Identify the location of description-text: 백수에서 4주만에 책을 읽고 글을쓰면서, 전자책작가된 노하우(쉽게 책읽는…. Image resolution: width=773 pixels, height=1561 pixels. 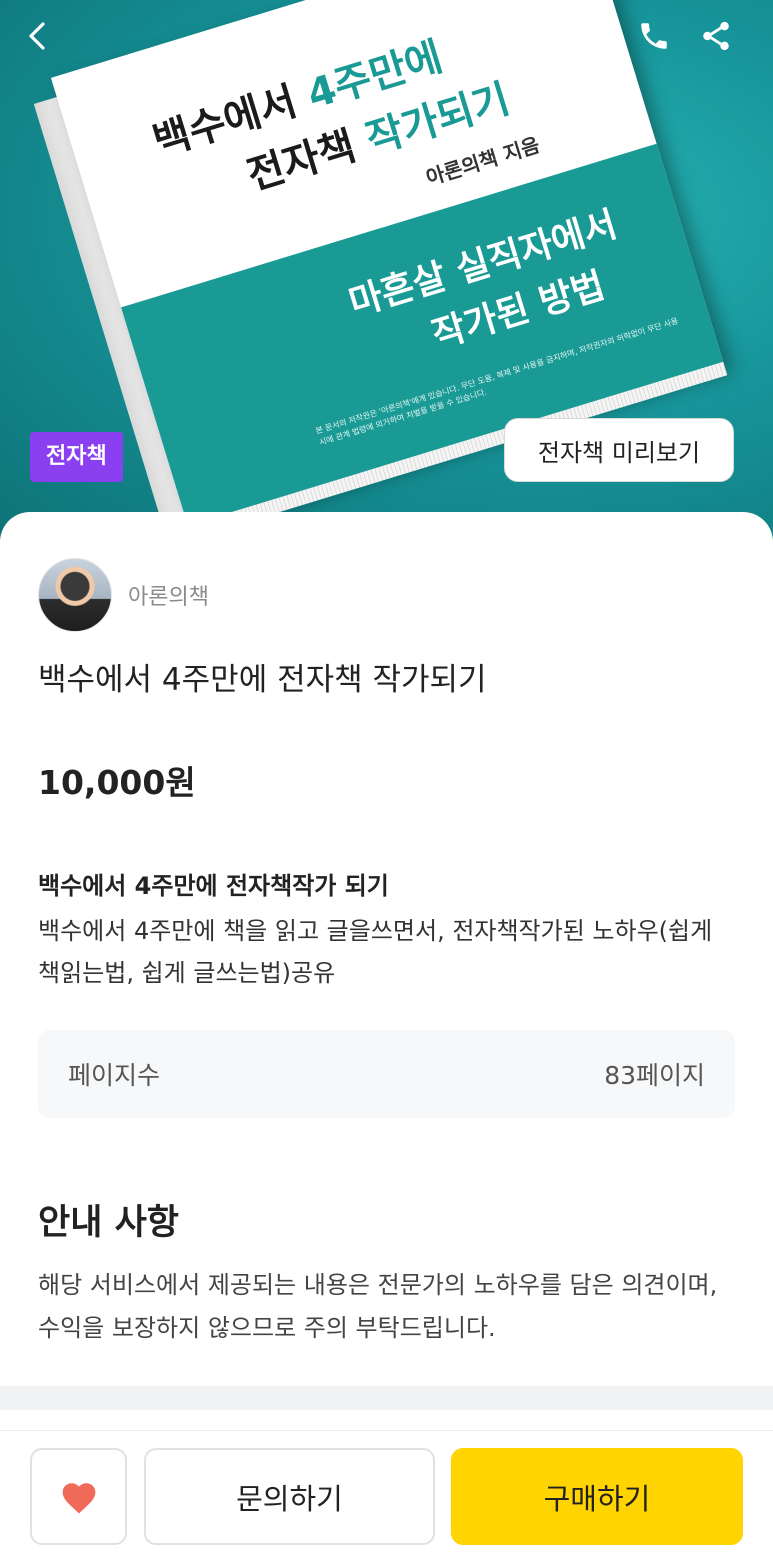
(375, 952).